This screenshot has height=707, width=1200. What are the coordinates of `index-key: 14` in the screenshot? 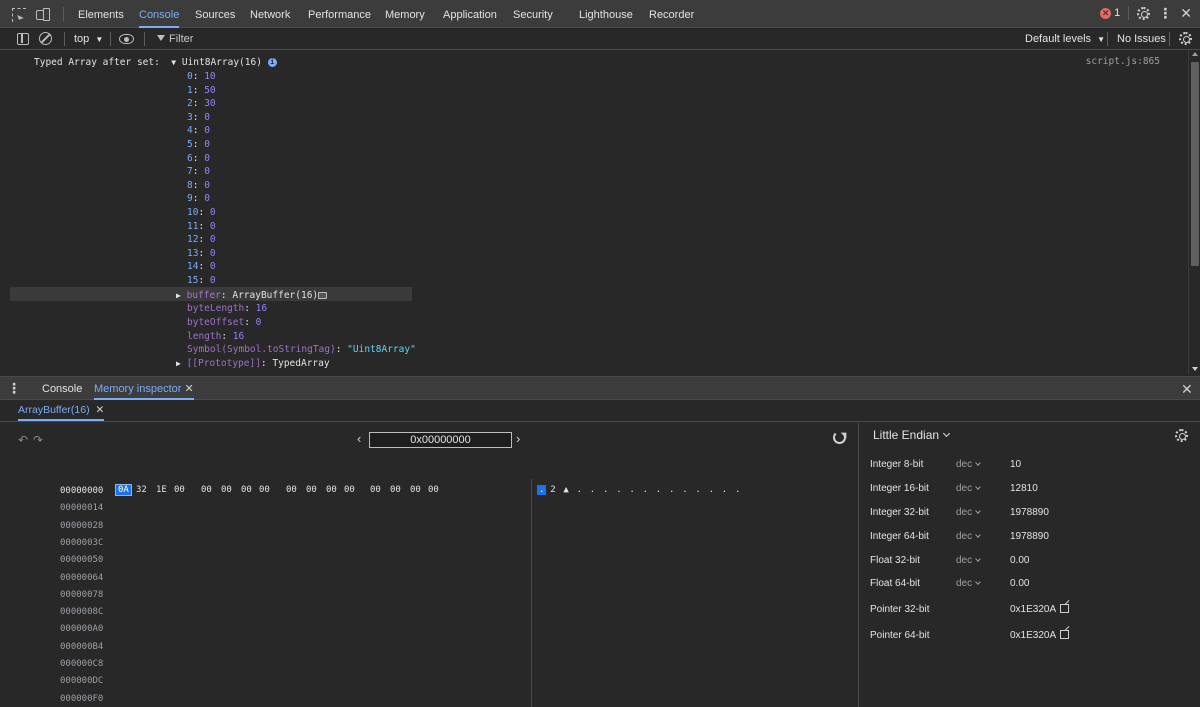 It's located at (193, 267).